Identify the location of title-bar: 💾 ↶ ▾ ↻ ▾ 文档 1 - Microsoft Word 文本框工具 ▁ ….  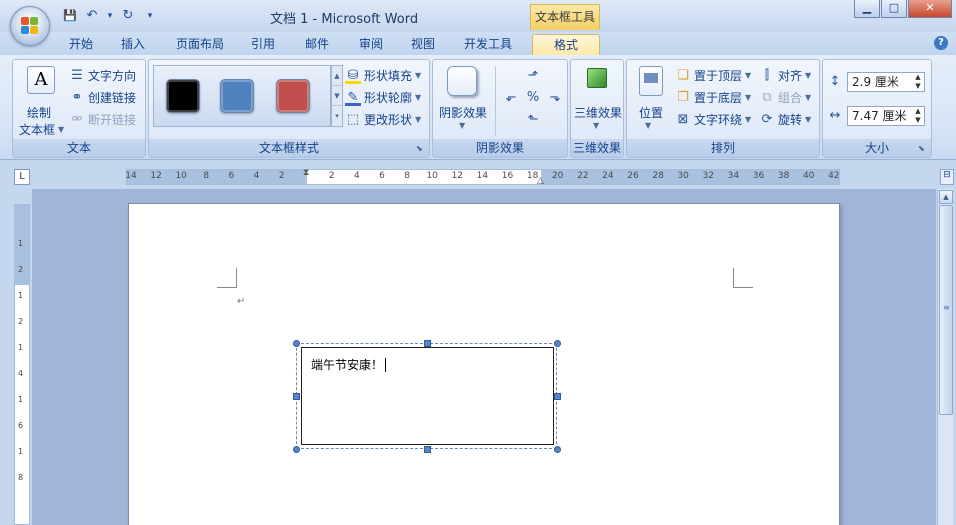
(478, 16).